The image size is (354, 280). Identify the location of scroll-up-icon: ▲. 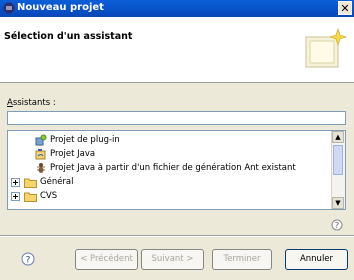
(338, 137).